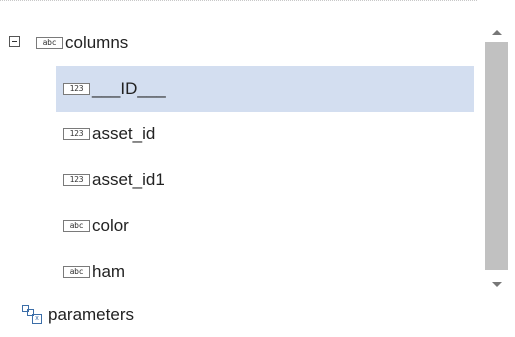 This screenshot has height=337, width=515. I want to click on tree-node-color: abc color, so click(96, 226).